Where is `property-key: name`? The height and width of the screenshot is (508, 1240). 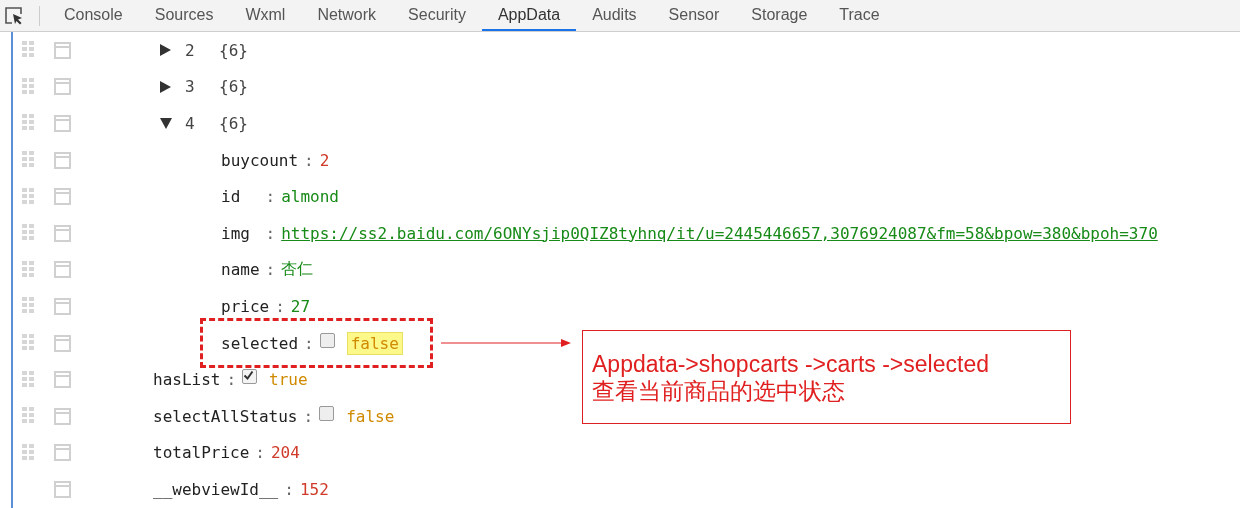
property-key: name is located at coordinates (240, 270).